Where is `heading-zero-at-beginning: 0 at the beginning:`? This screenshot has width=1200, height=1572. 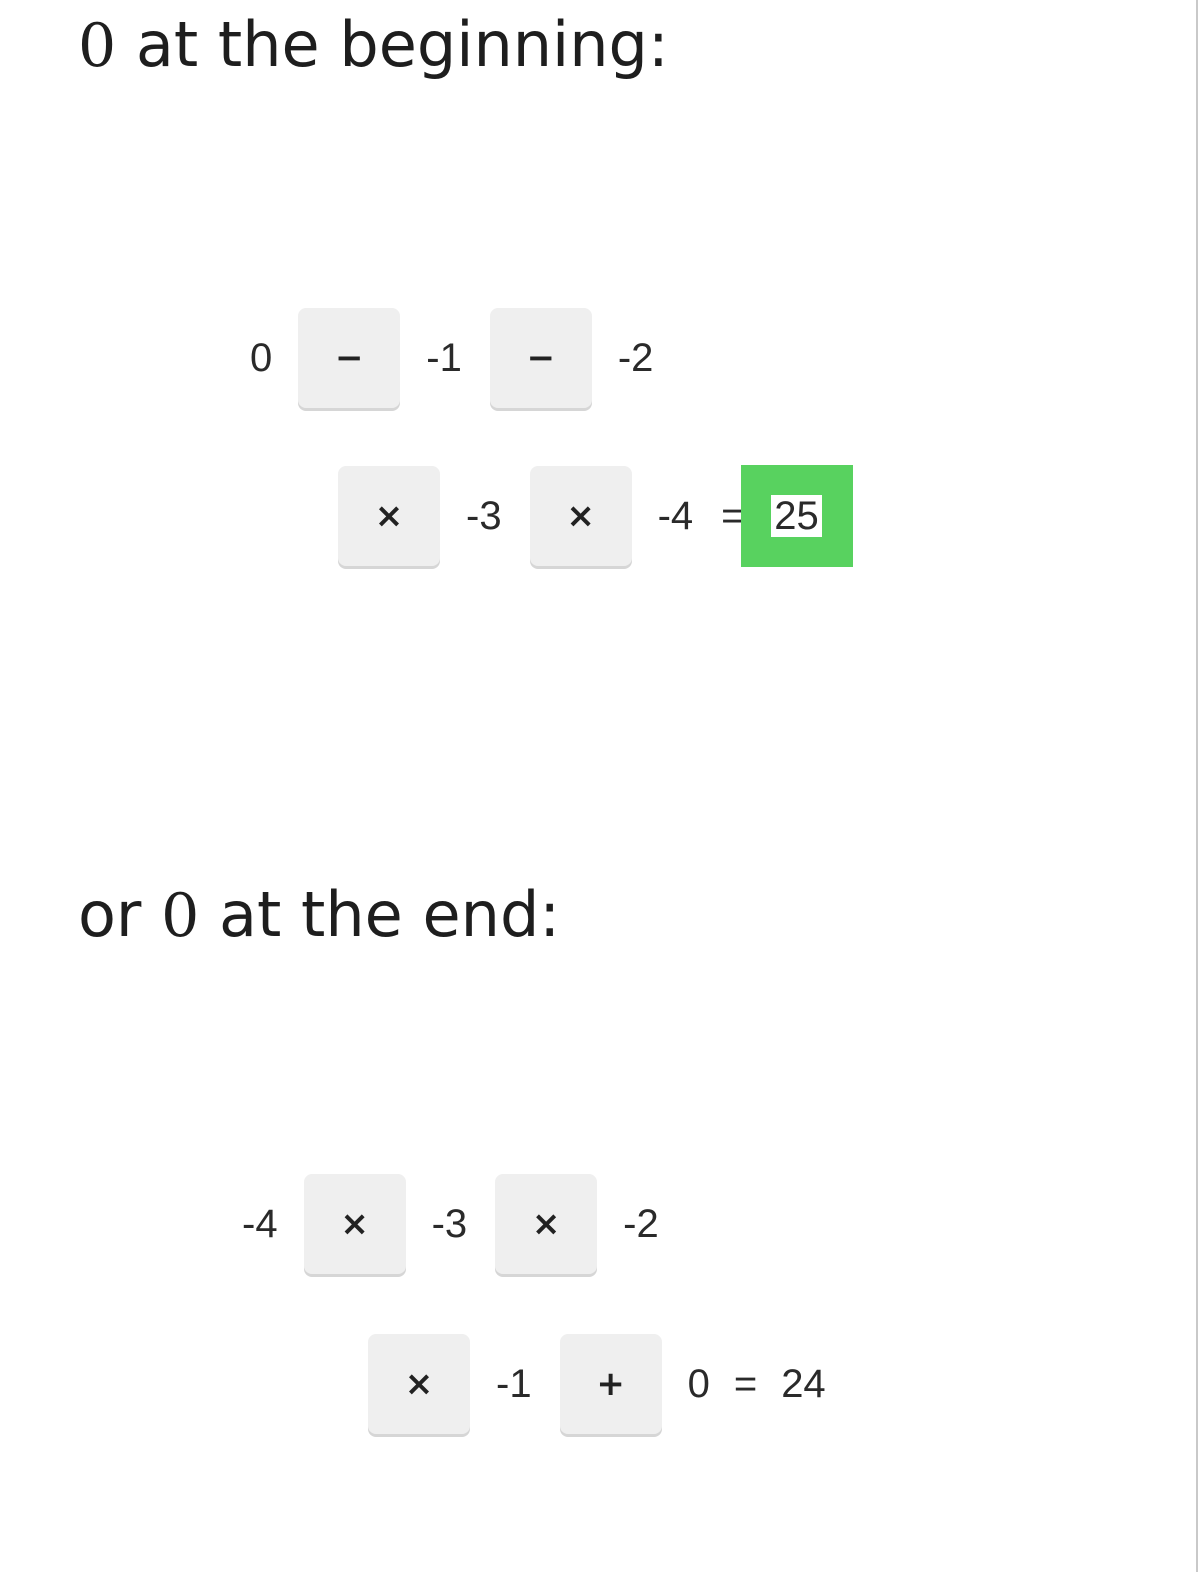 heading-zero-at-beginning: 0 at the beginning: is located at coordinates (373, 45).